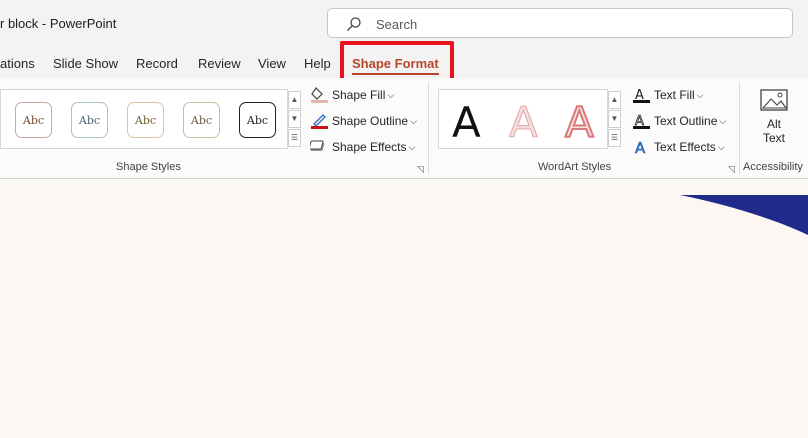 The height and width of the screenshot is (438, 808). I want to click on text-outline-icon: A, so click(642, 121).